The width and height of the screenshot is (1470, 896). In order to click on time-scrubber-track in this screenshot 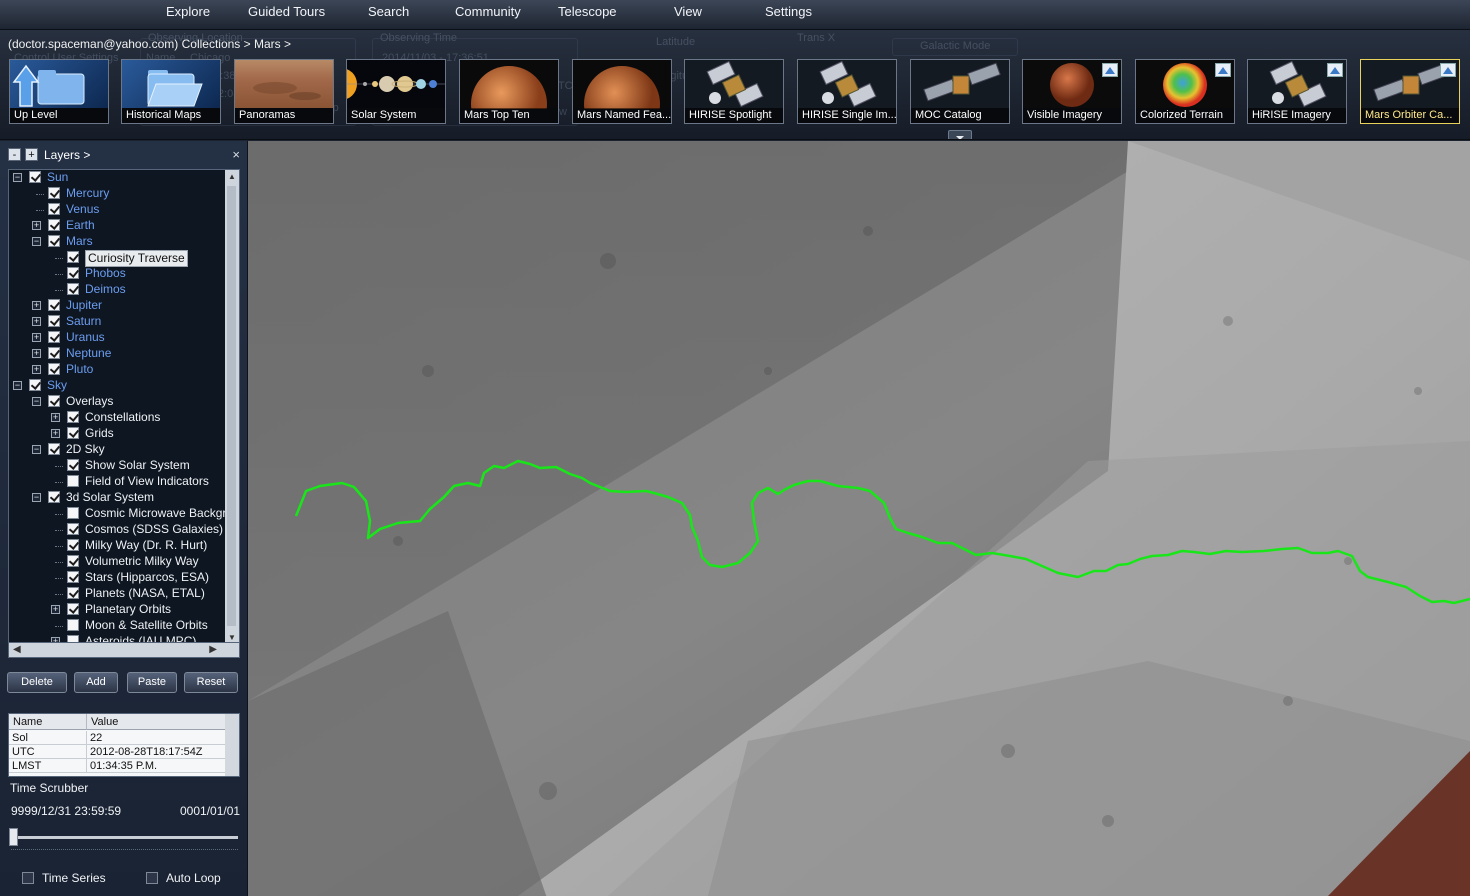, I will do `click(124, 837)`.